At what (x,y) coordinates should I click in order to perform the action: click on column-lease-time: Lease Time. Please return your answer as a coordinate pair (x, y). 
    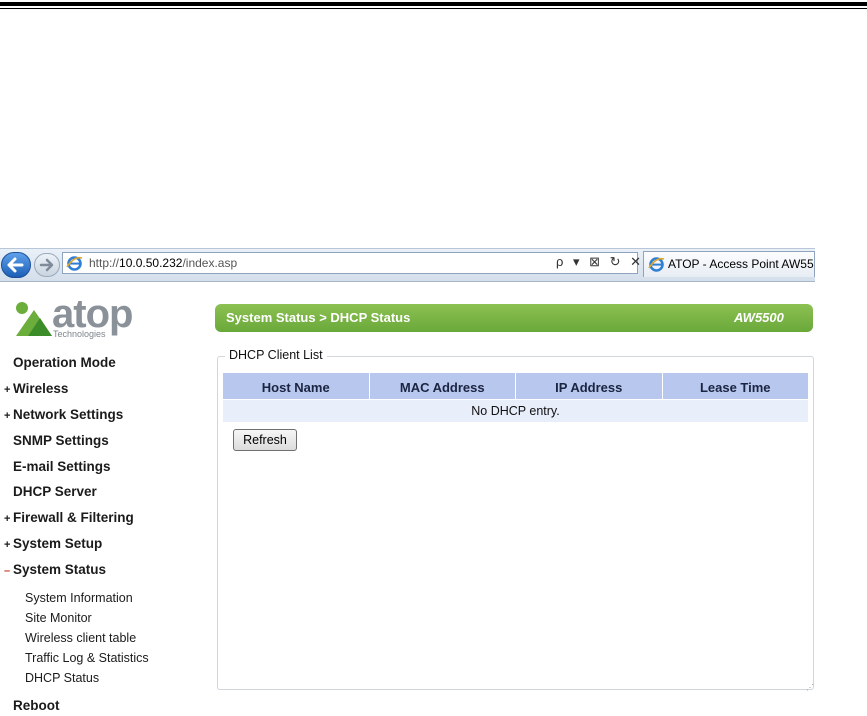
    Looking at the image, I should click on (735, 386).